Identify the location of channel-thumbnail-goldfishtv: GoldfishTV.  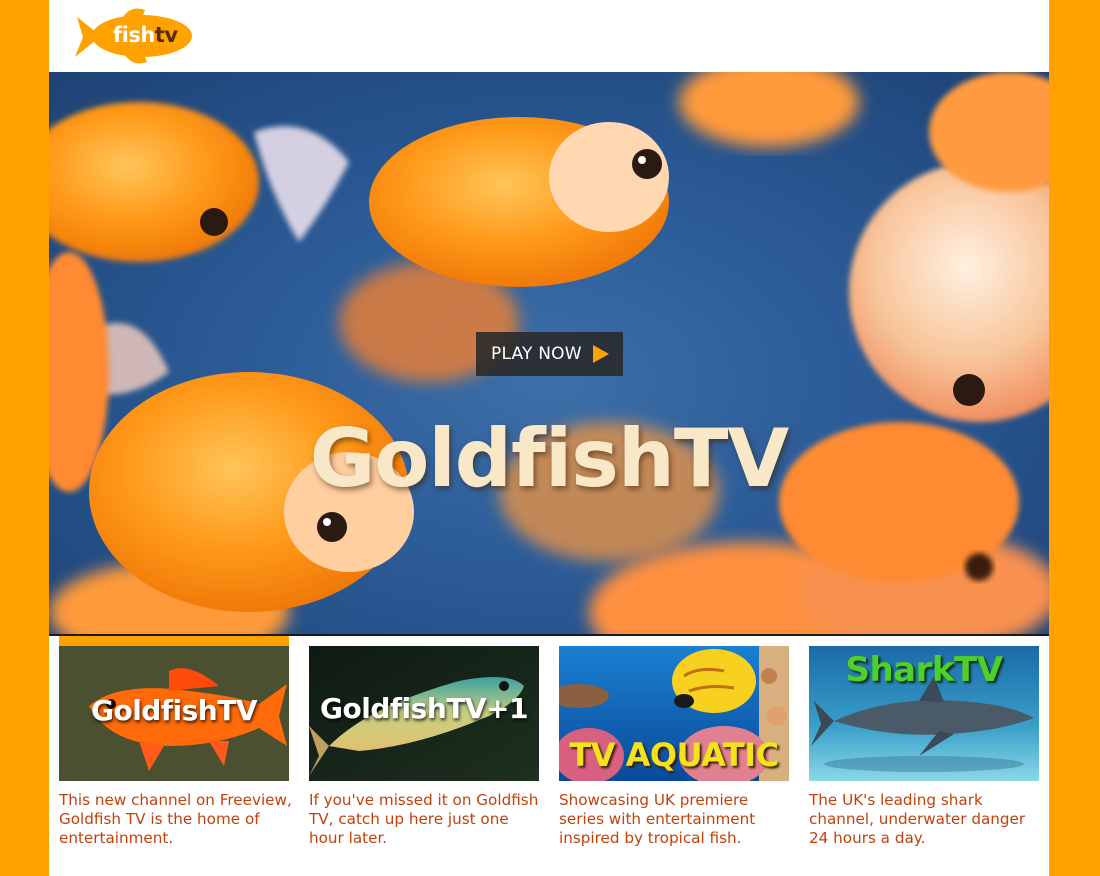
(174, 713).